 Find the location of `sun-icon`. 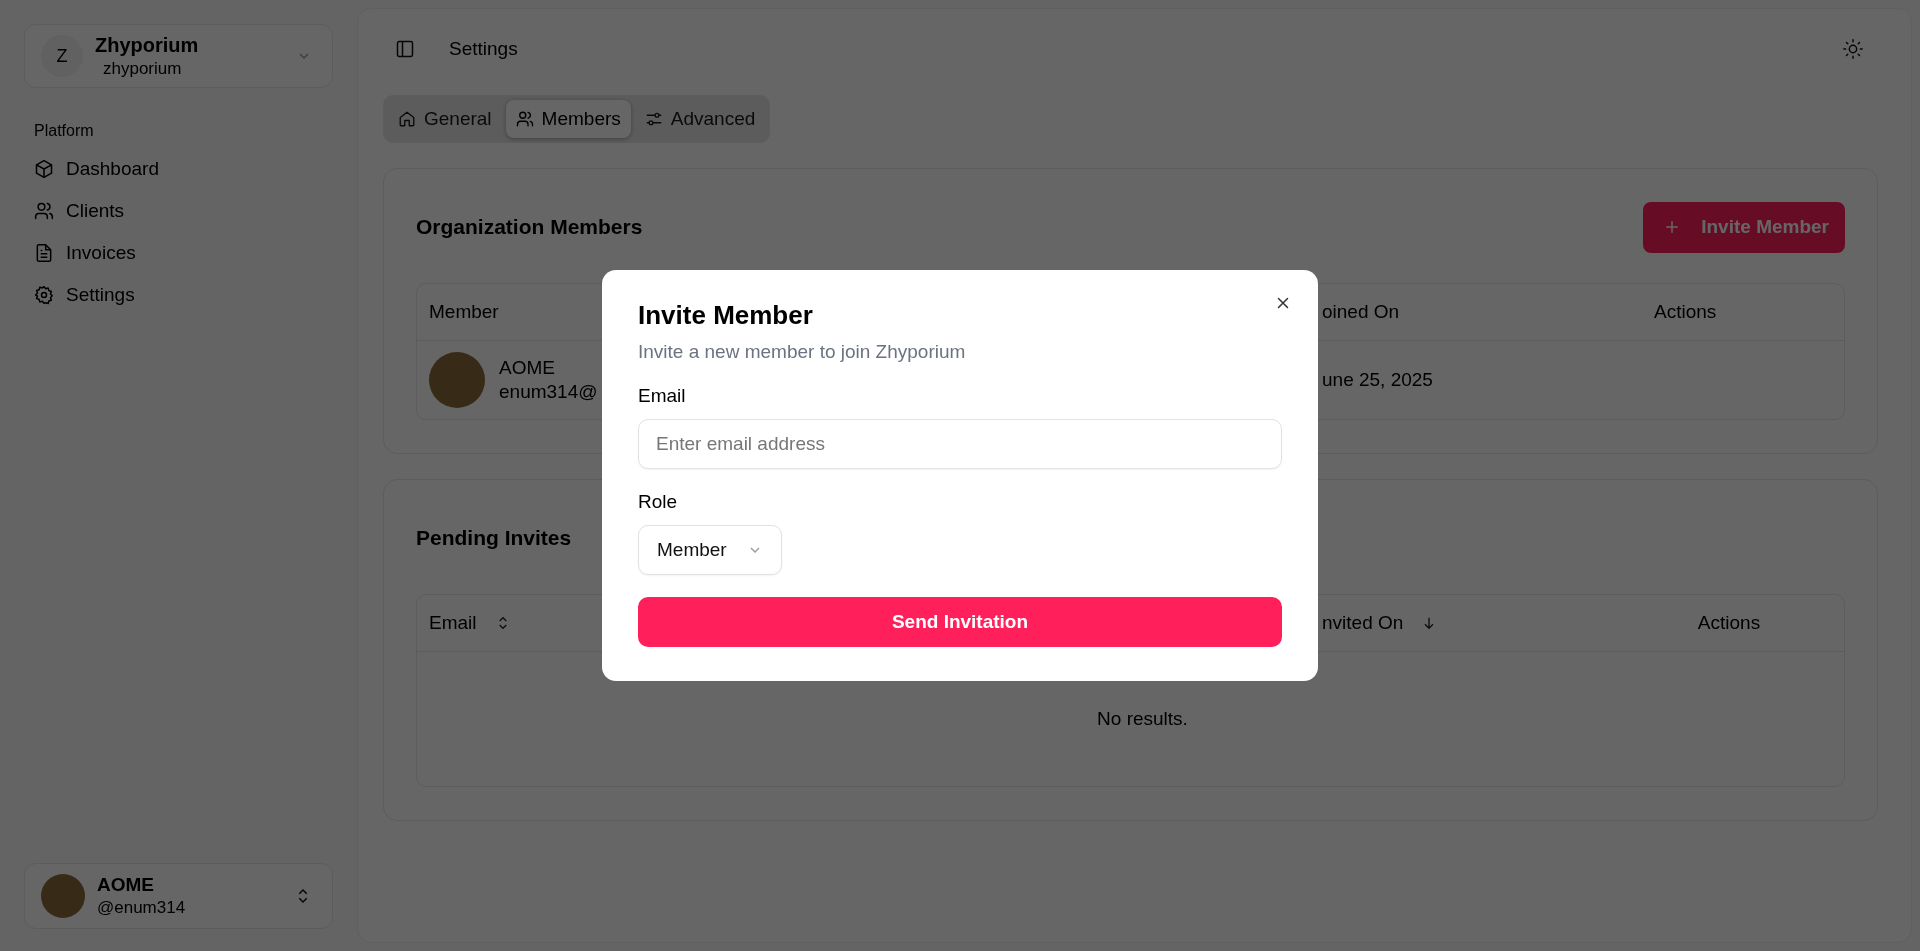

sun-icon is located at coordinates (1853, 49).